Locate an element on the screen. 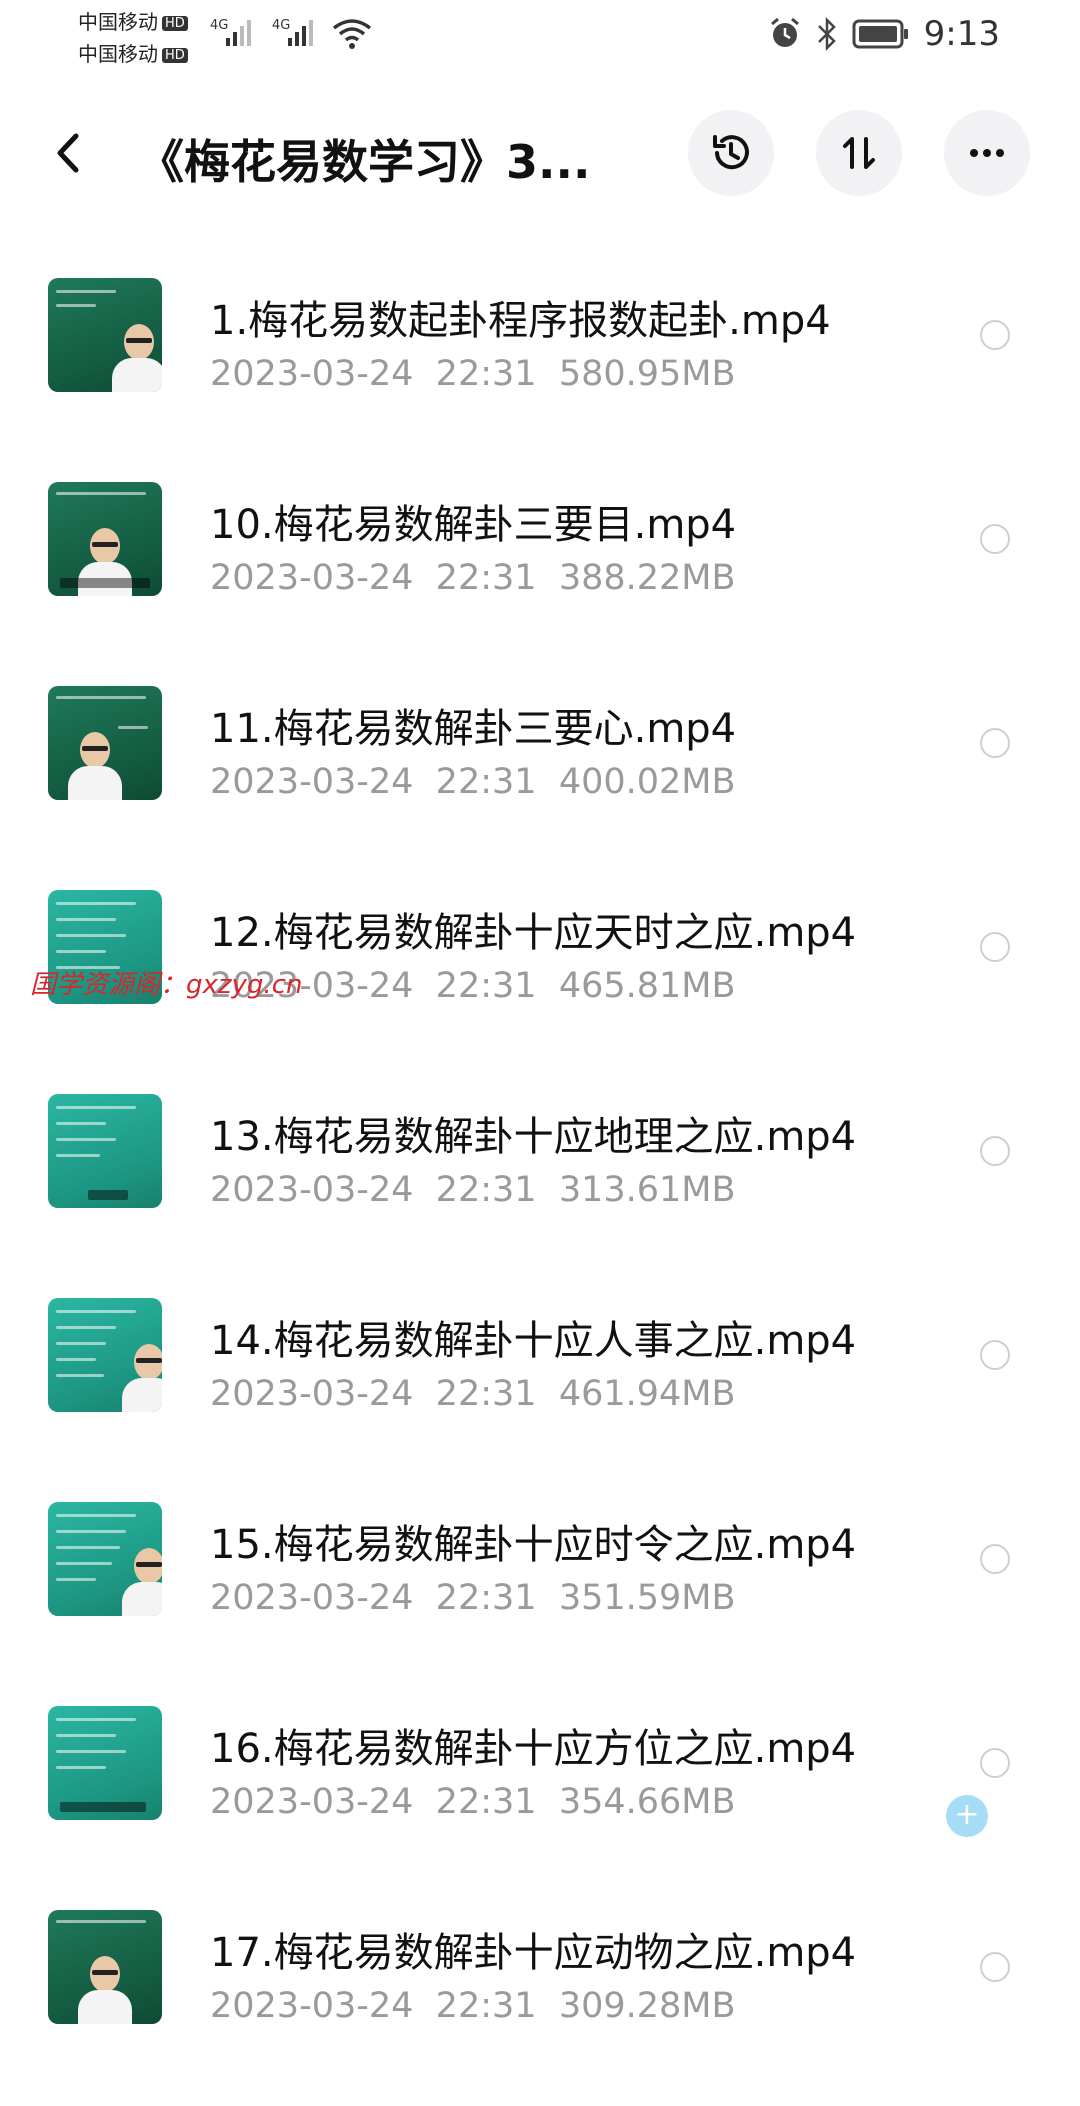  signal-2-icon is located at coordinates (300, 32).